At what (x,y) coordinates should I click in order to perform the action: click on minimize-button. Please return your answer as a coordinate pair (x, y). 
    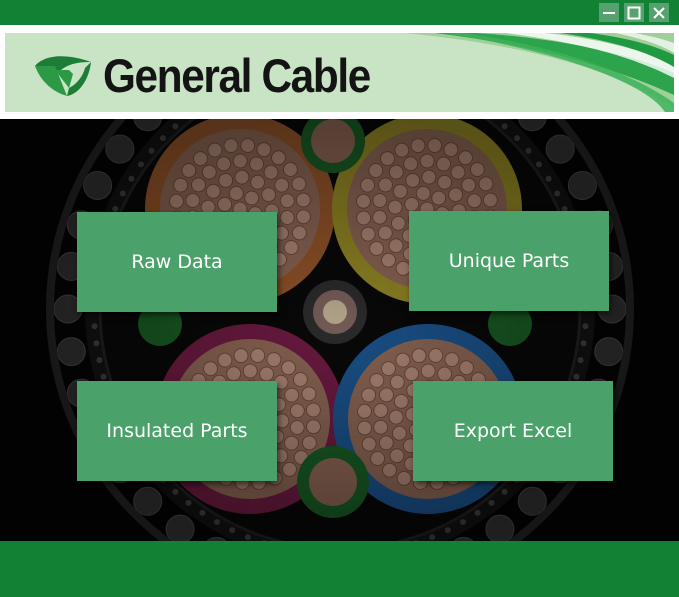
    Looking at the image, I should click on (609, 12).